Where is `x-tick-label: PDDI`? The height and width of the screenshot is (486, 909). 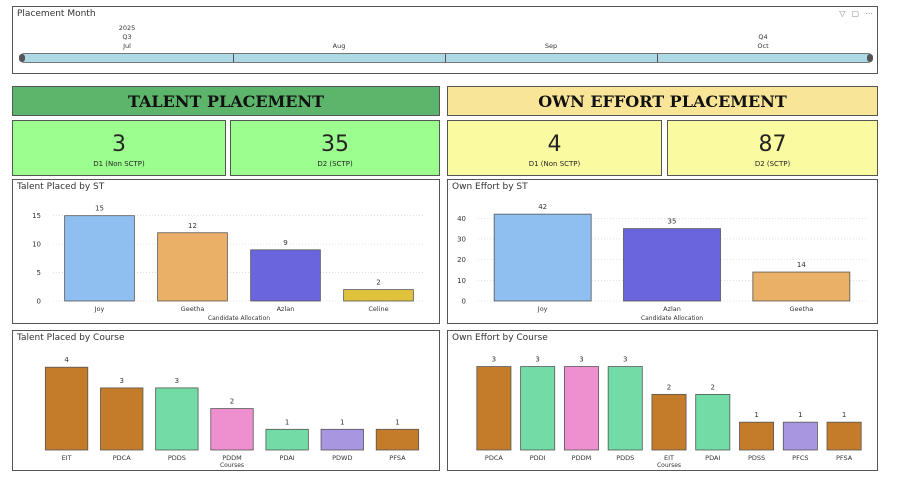
x-tick-label: PDDI is located at coordinates (538, 458).